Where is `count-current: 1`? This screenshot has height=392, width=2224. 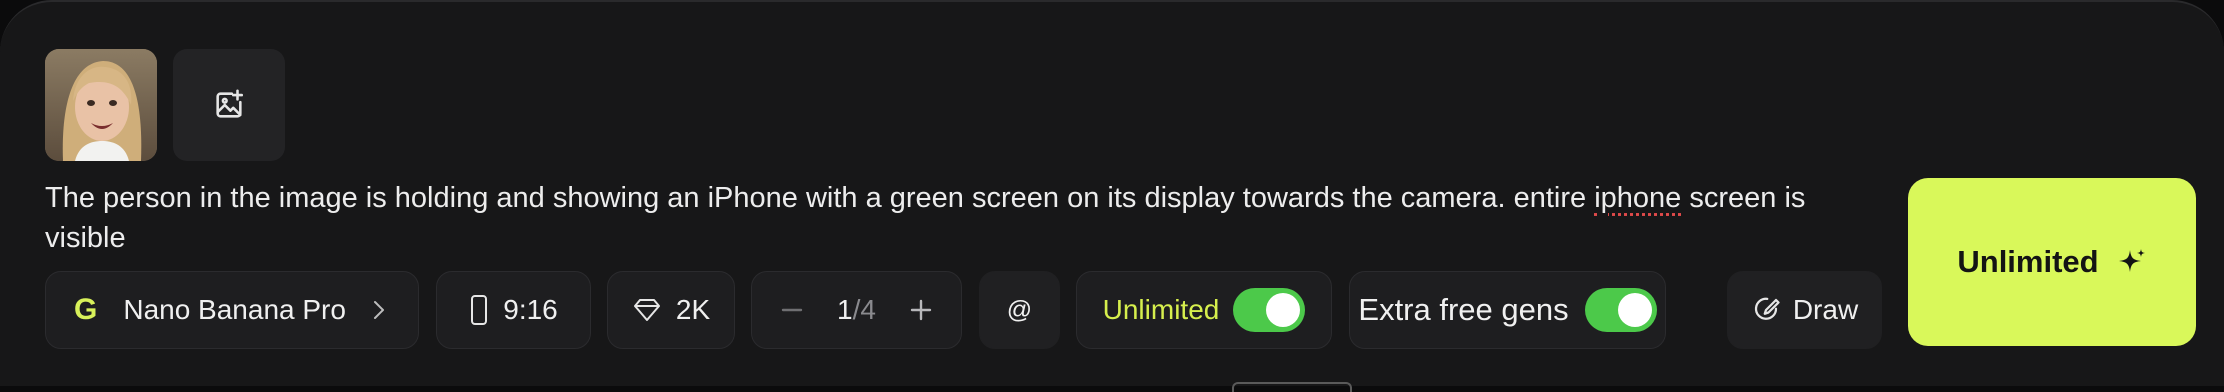
count-current: 1 is located at coordinates (845, 309).